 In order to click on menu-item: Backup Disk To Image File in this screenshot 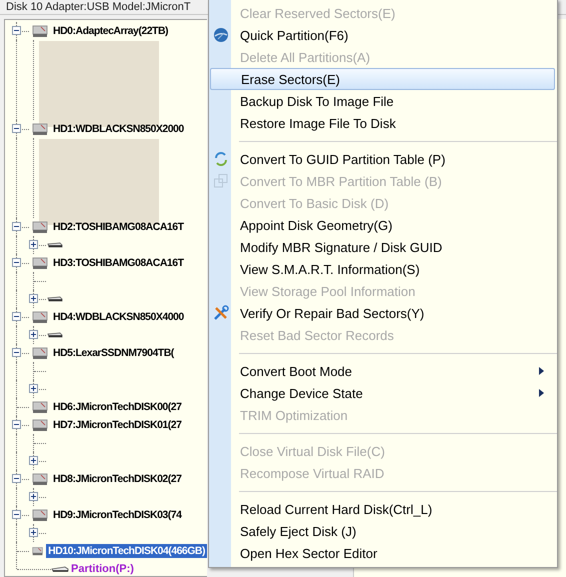, I will do `click(383, 101)`.